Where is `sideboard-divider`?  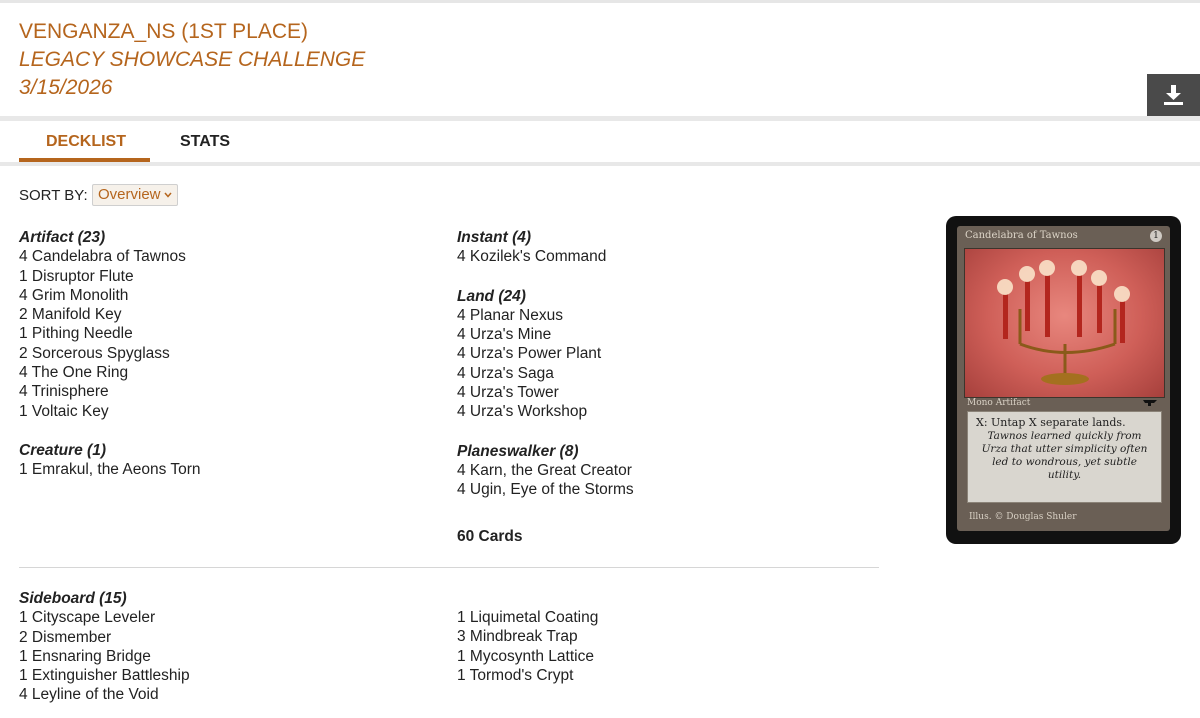
sideboard-divider is located at coordinates (449, 567).